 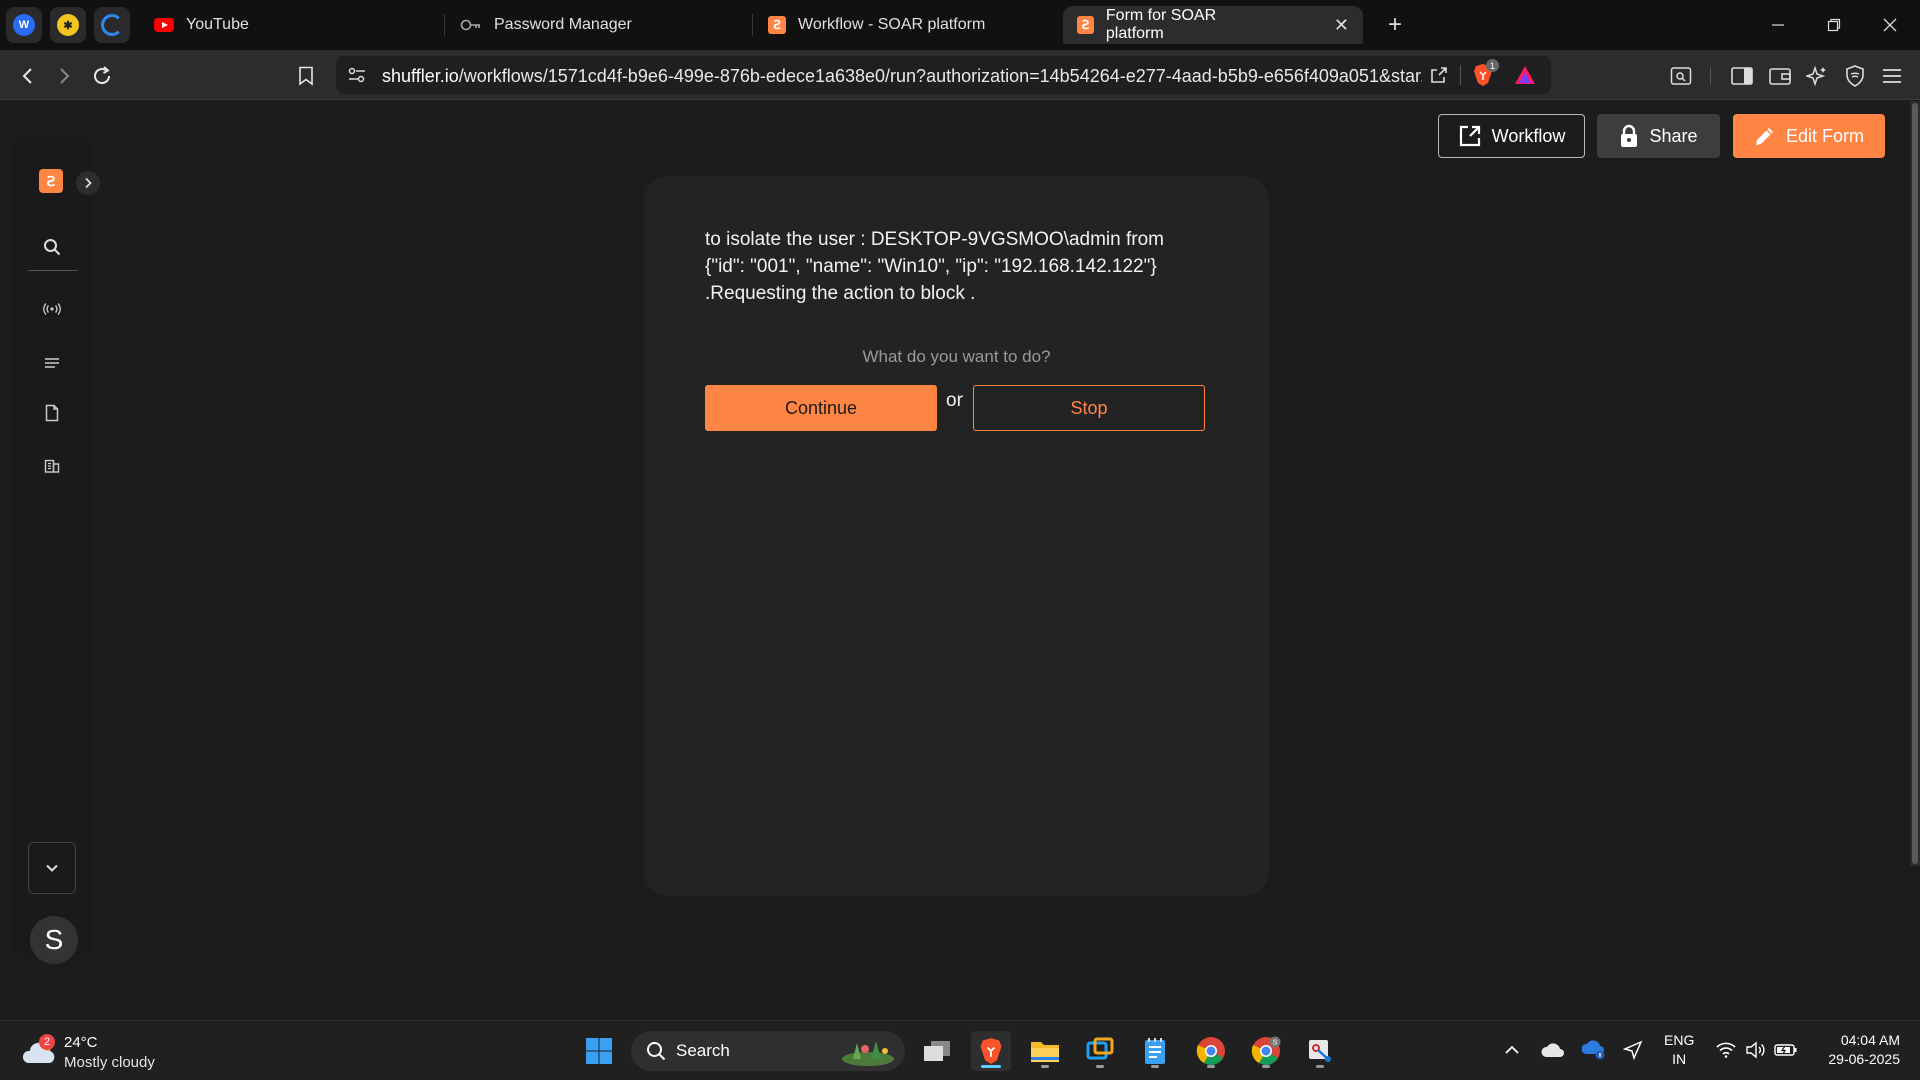 I want to click on wallet-icon, so click(x=1780, y=76).